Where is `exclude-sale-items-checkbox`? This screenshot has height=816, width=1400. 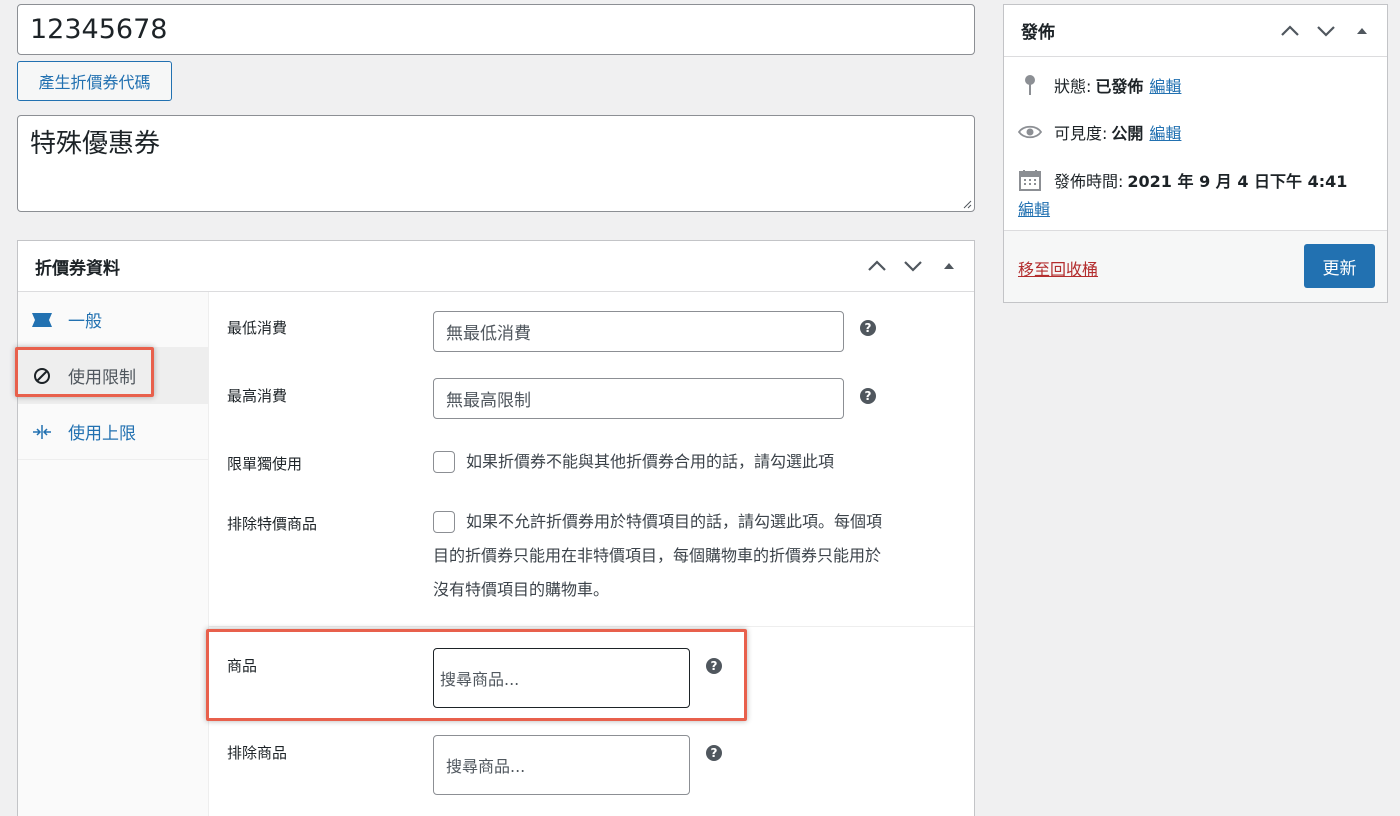 exclude-sale-items-checkbox is located at coordinates (444, 522).